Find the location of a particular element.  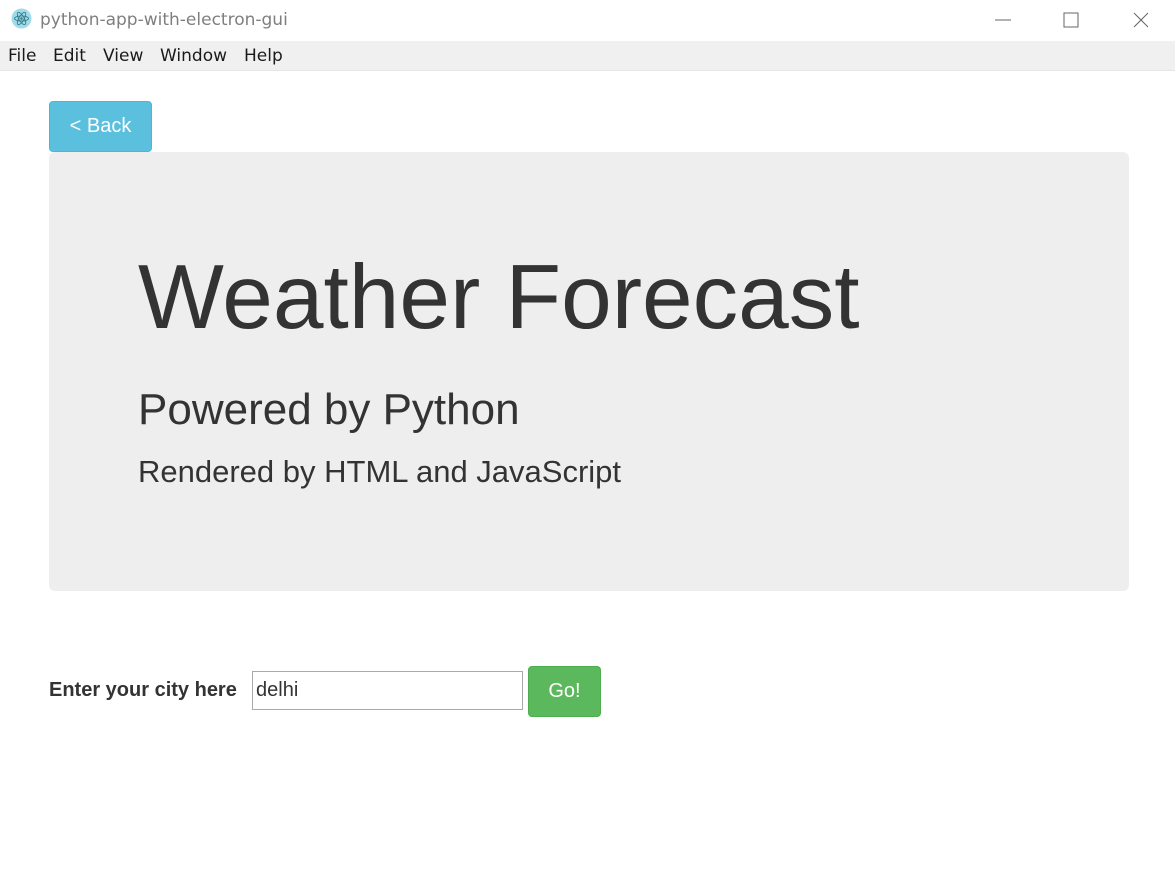

back-button: < Back is located at coordinates (100, 126).